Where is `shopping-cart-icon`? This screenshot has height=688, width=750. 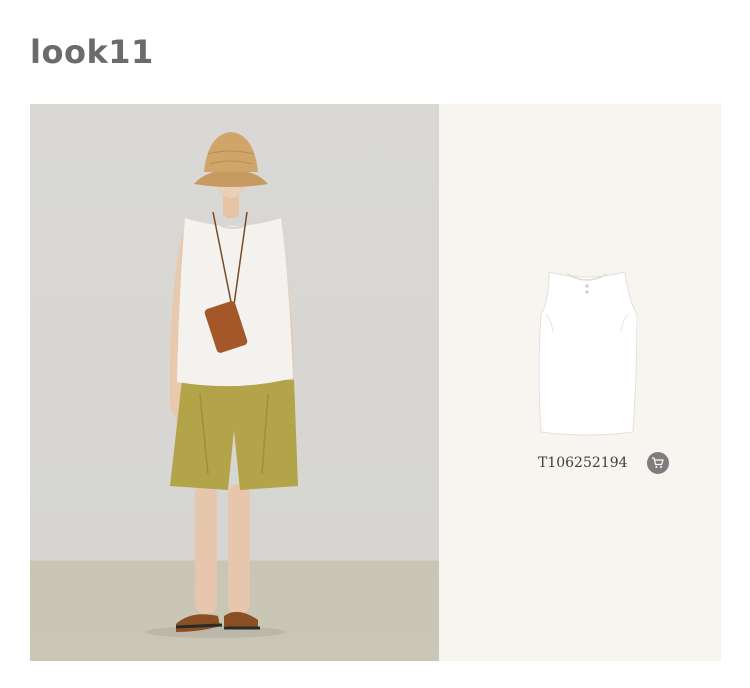
shopping-cart-icon is located at coordinates (658, 462).